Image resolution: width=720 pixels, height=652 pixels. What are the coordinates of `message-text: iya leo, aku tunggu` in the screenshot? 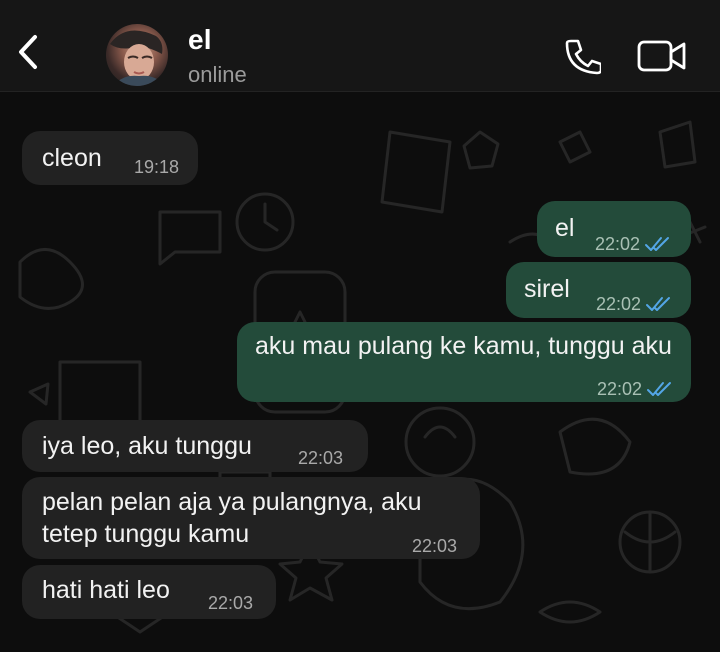 It's located at (147, 446).